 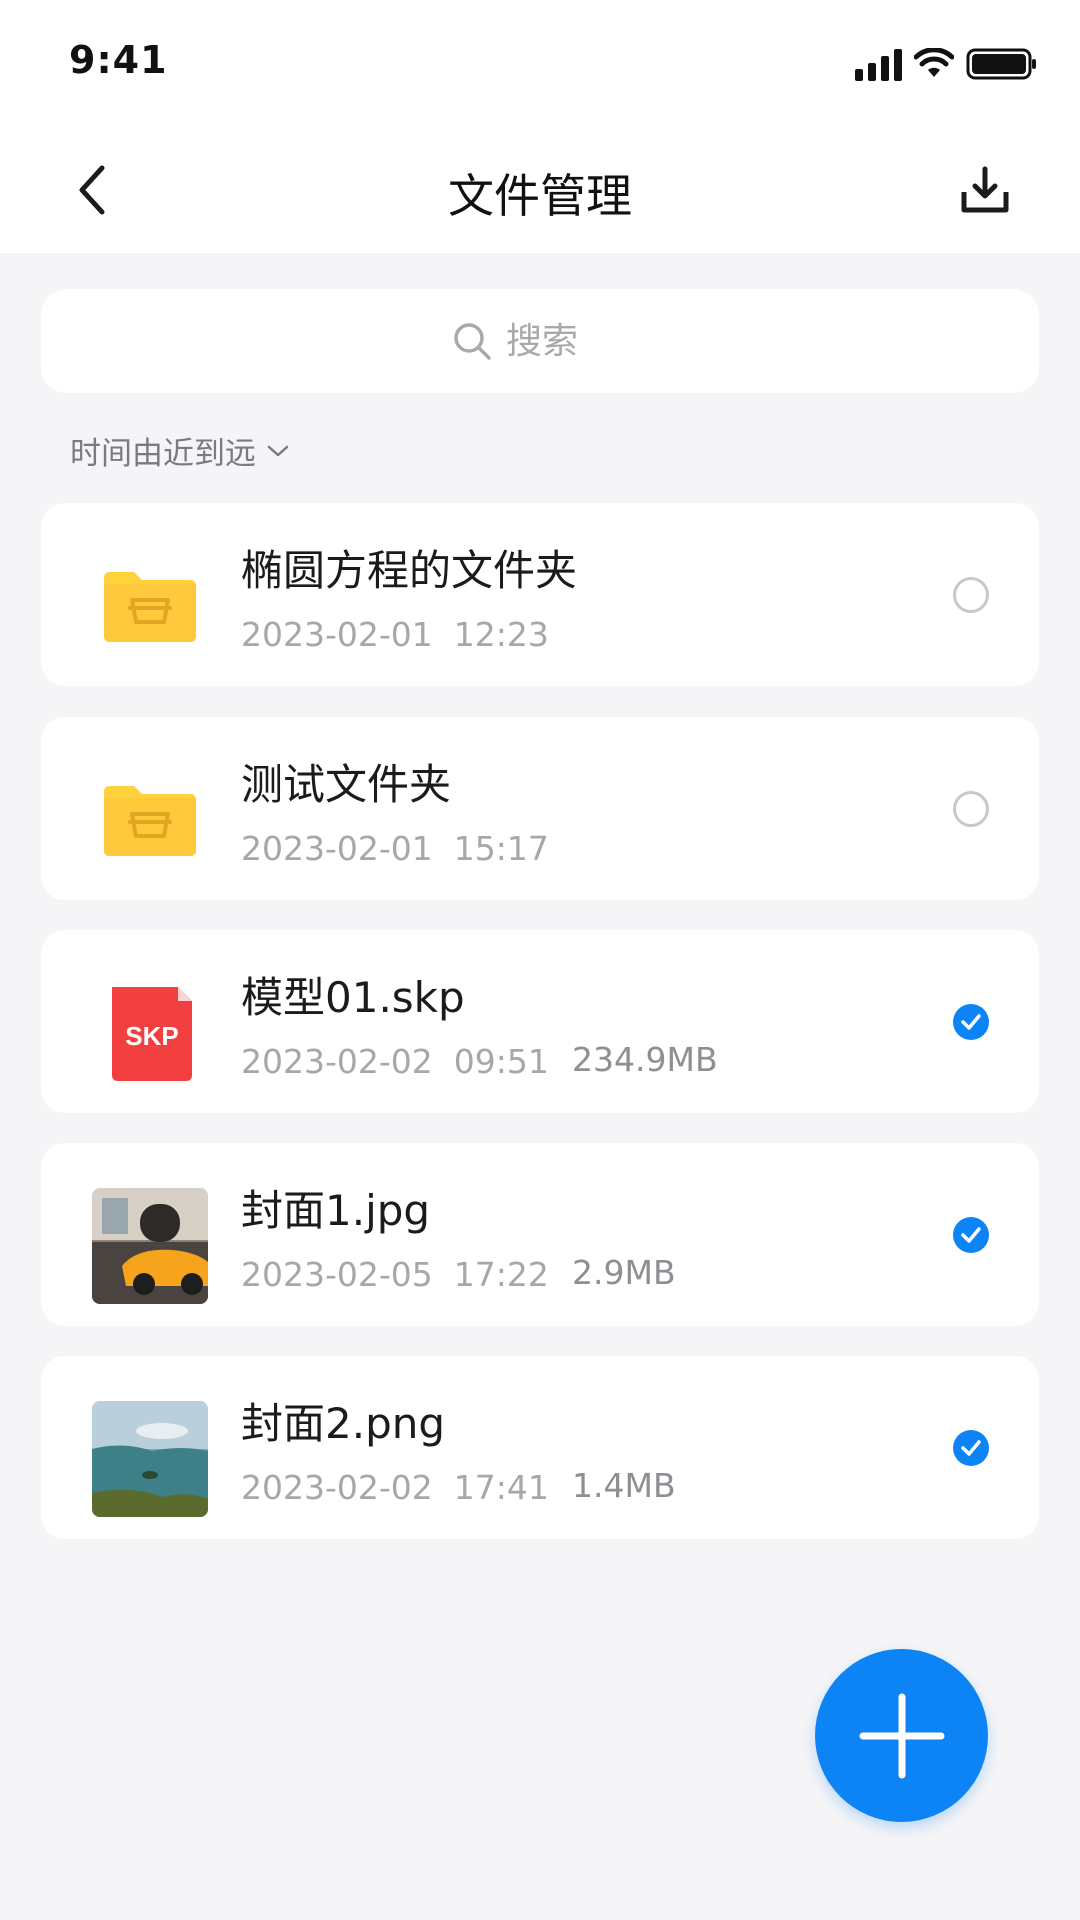 I want to click on file-size: 2.9MB, so click(x=624, y=1272).